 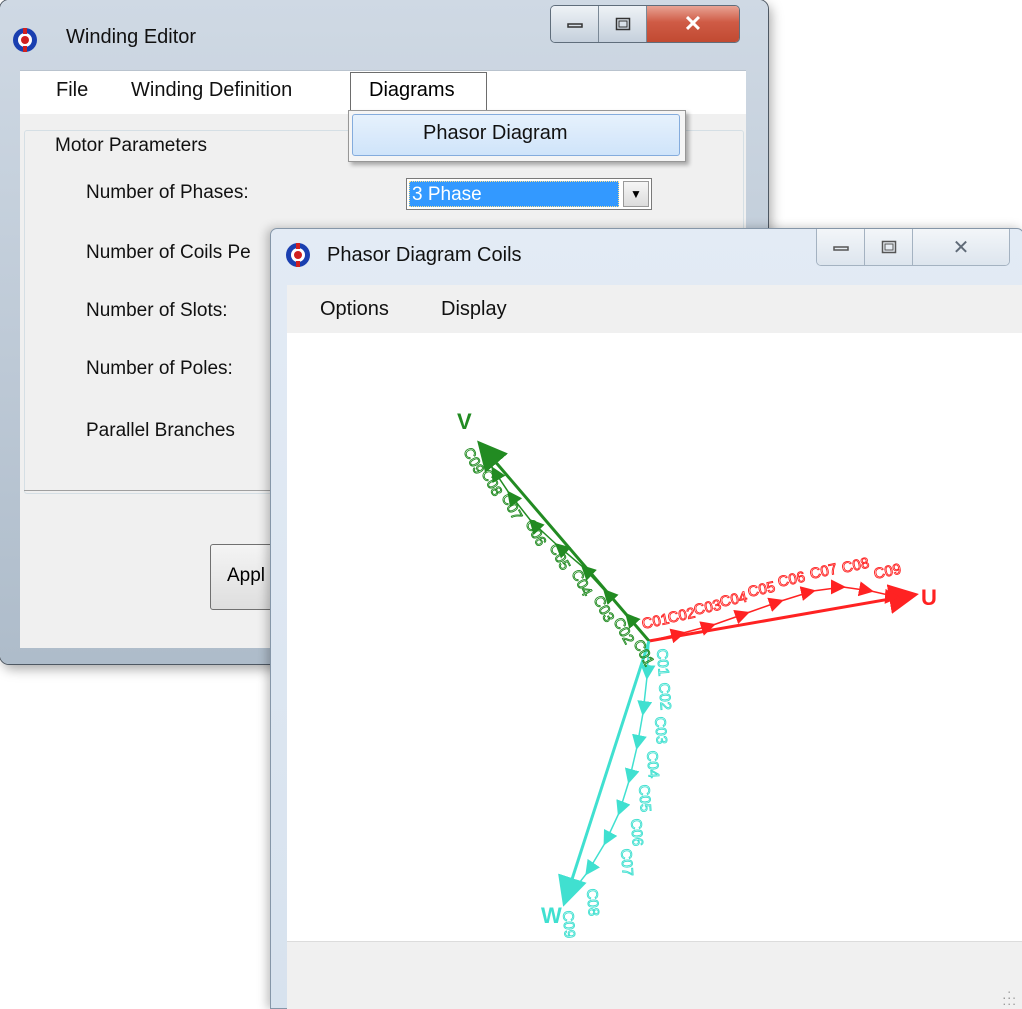 I want to click on phases-select: 3 Phase ▼, so click(x=529, y=194).